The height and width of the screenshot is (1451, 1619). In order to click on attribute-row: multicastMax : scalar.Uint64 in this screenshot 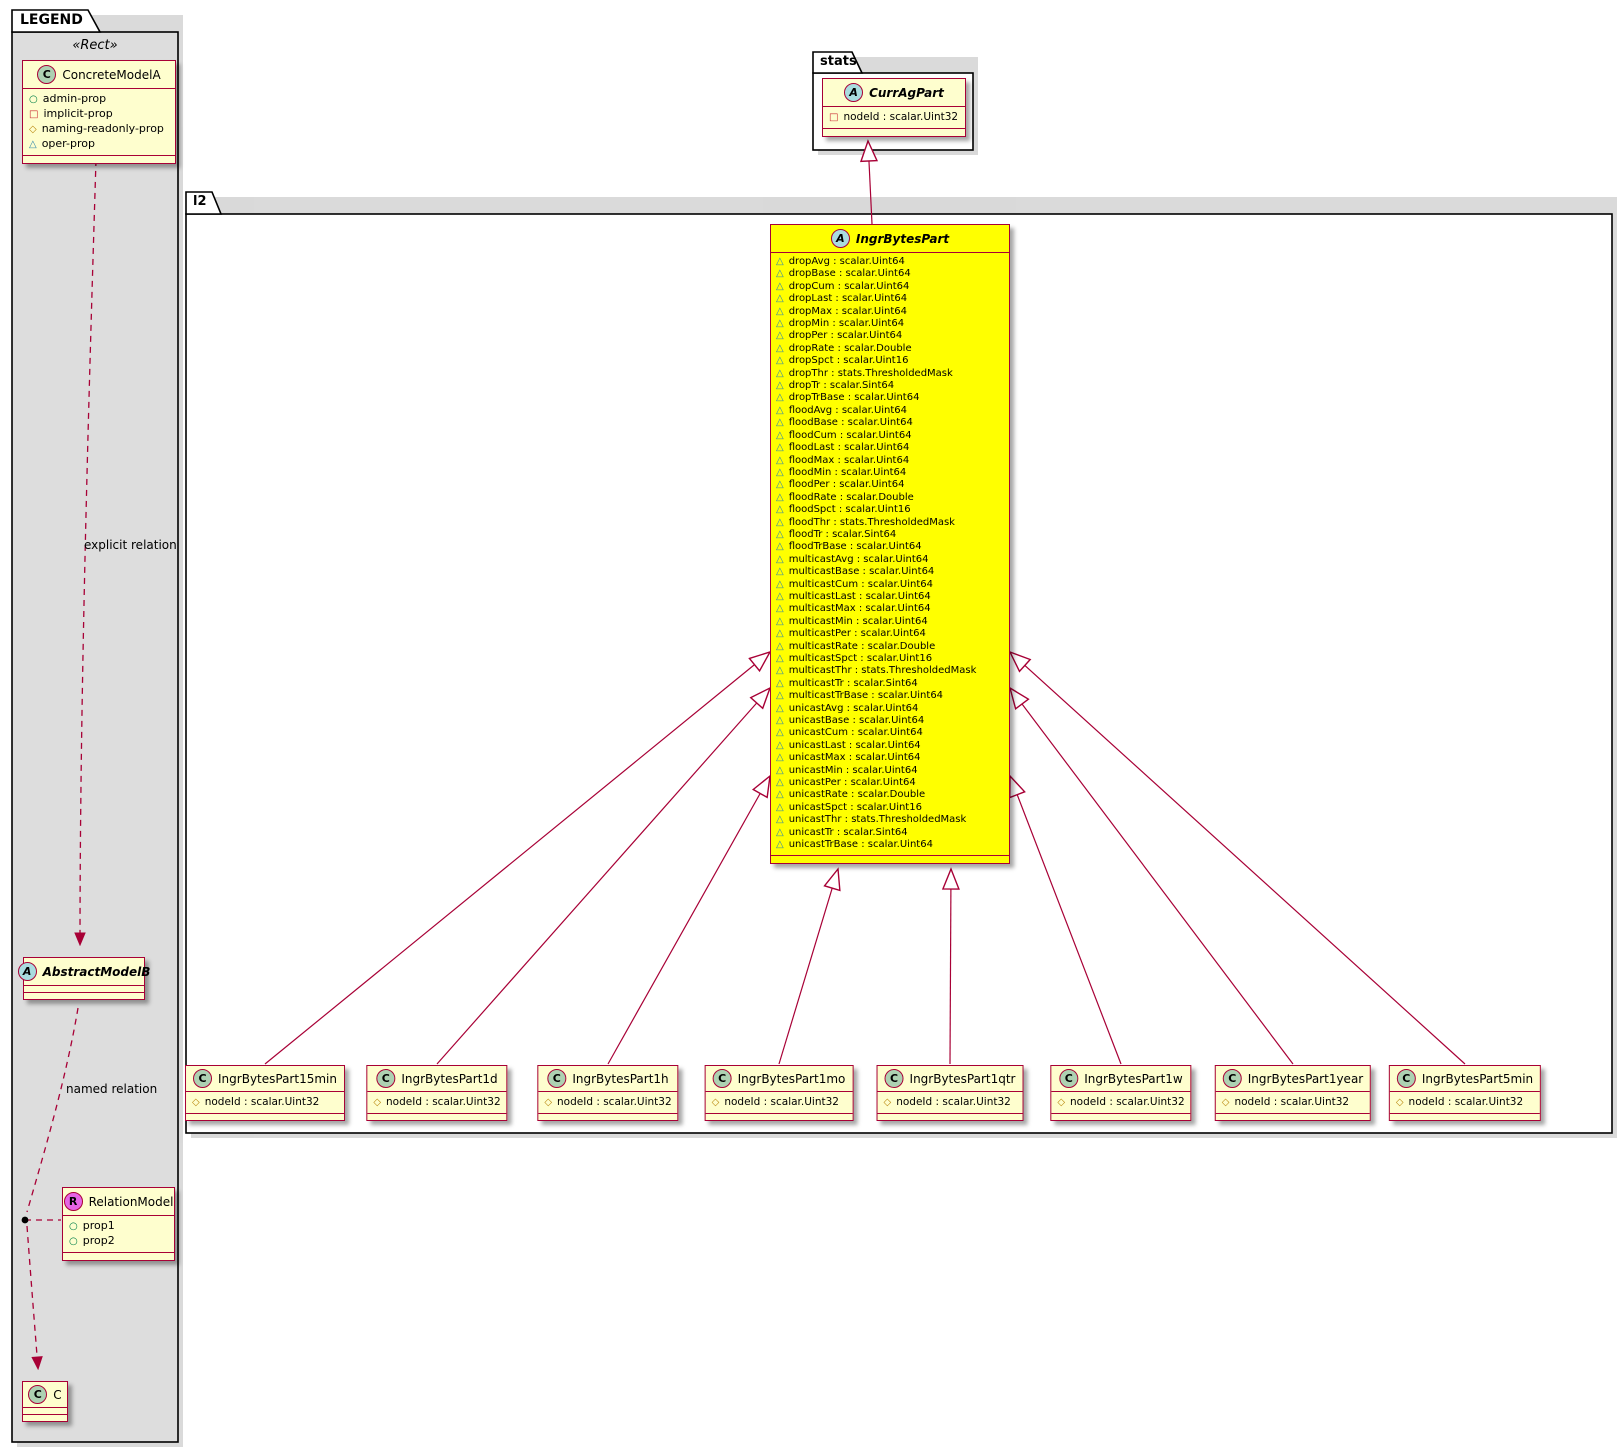, I will do `click(890, 609)`.